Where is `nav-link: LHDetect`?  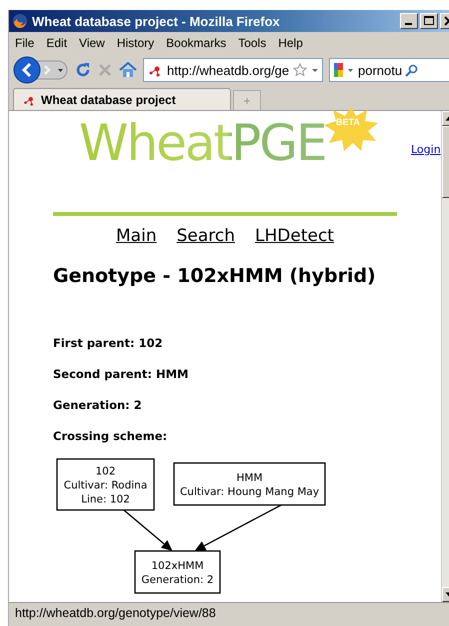 nav-link: LHDetect is located at coordinates (294, 236).